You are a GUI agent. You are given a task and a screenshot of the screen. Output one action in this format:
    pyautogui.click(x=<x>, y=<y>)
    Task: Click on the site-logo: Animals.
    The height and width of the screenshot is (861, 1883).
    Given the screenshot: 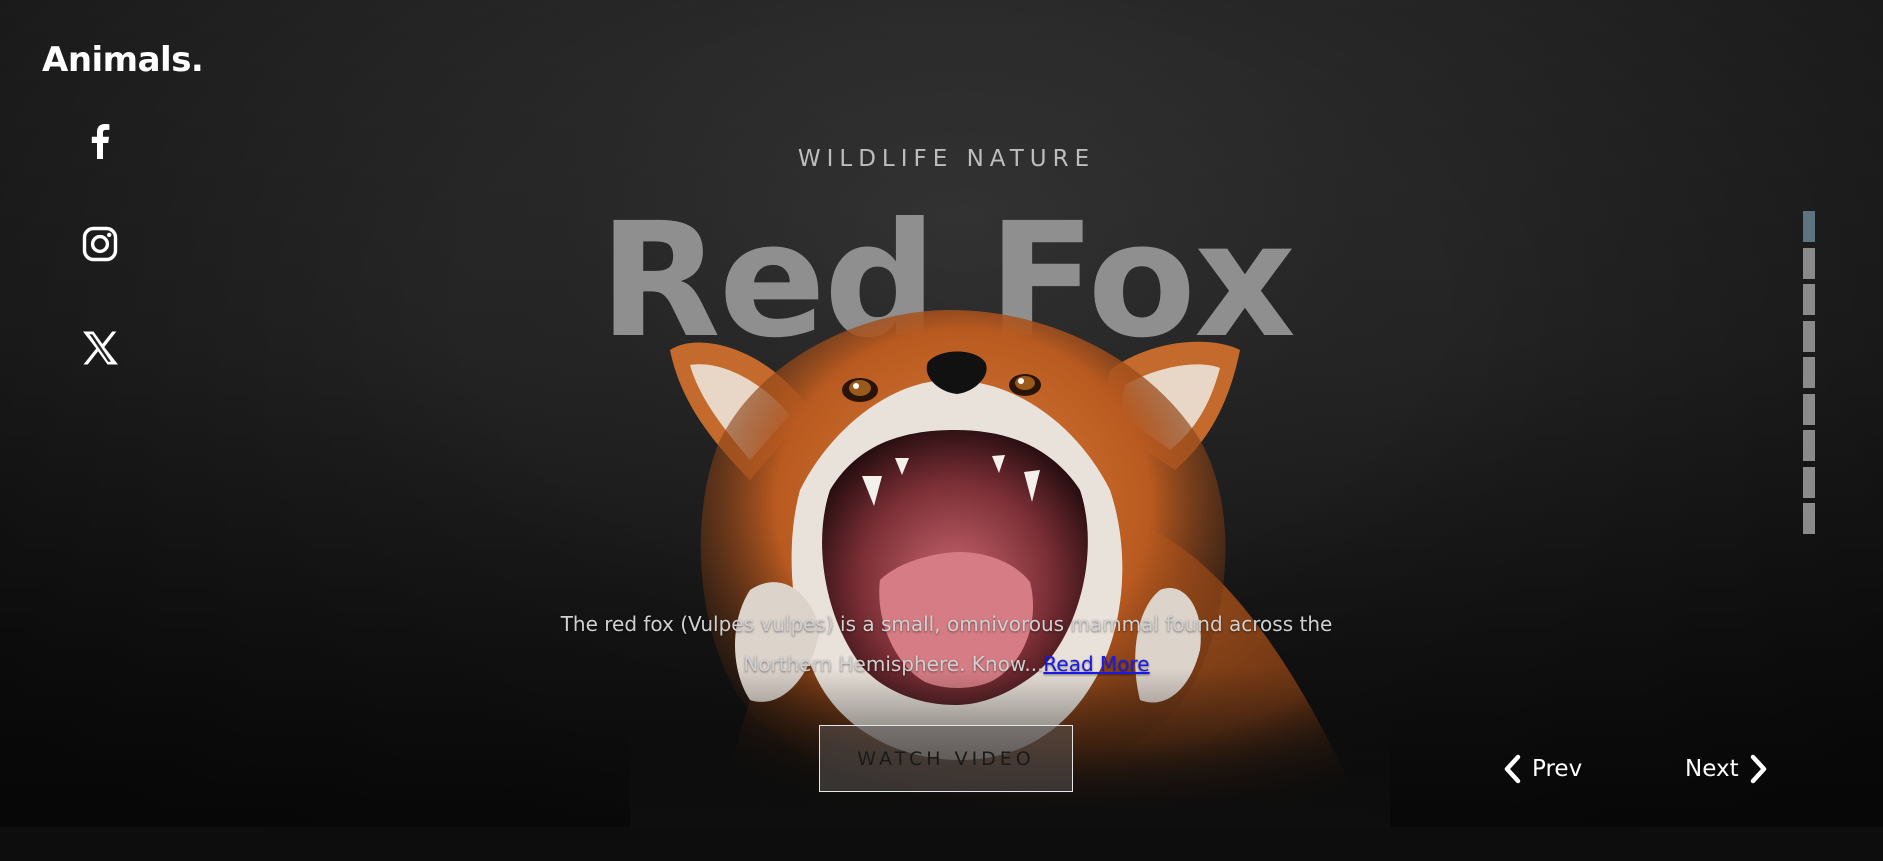 What is the action you would take?
    pyautogui.click(x=123, y=60)
    